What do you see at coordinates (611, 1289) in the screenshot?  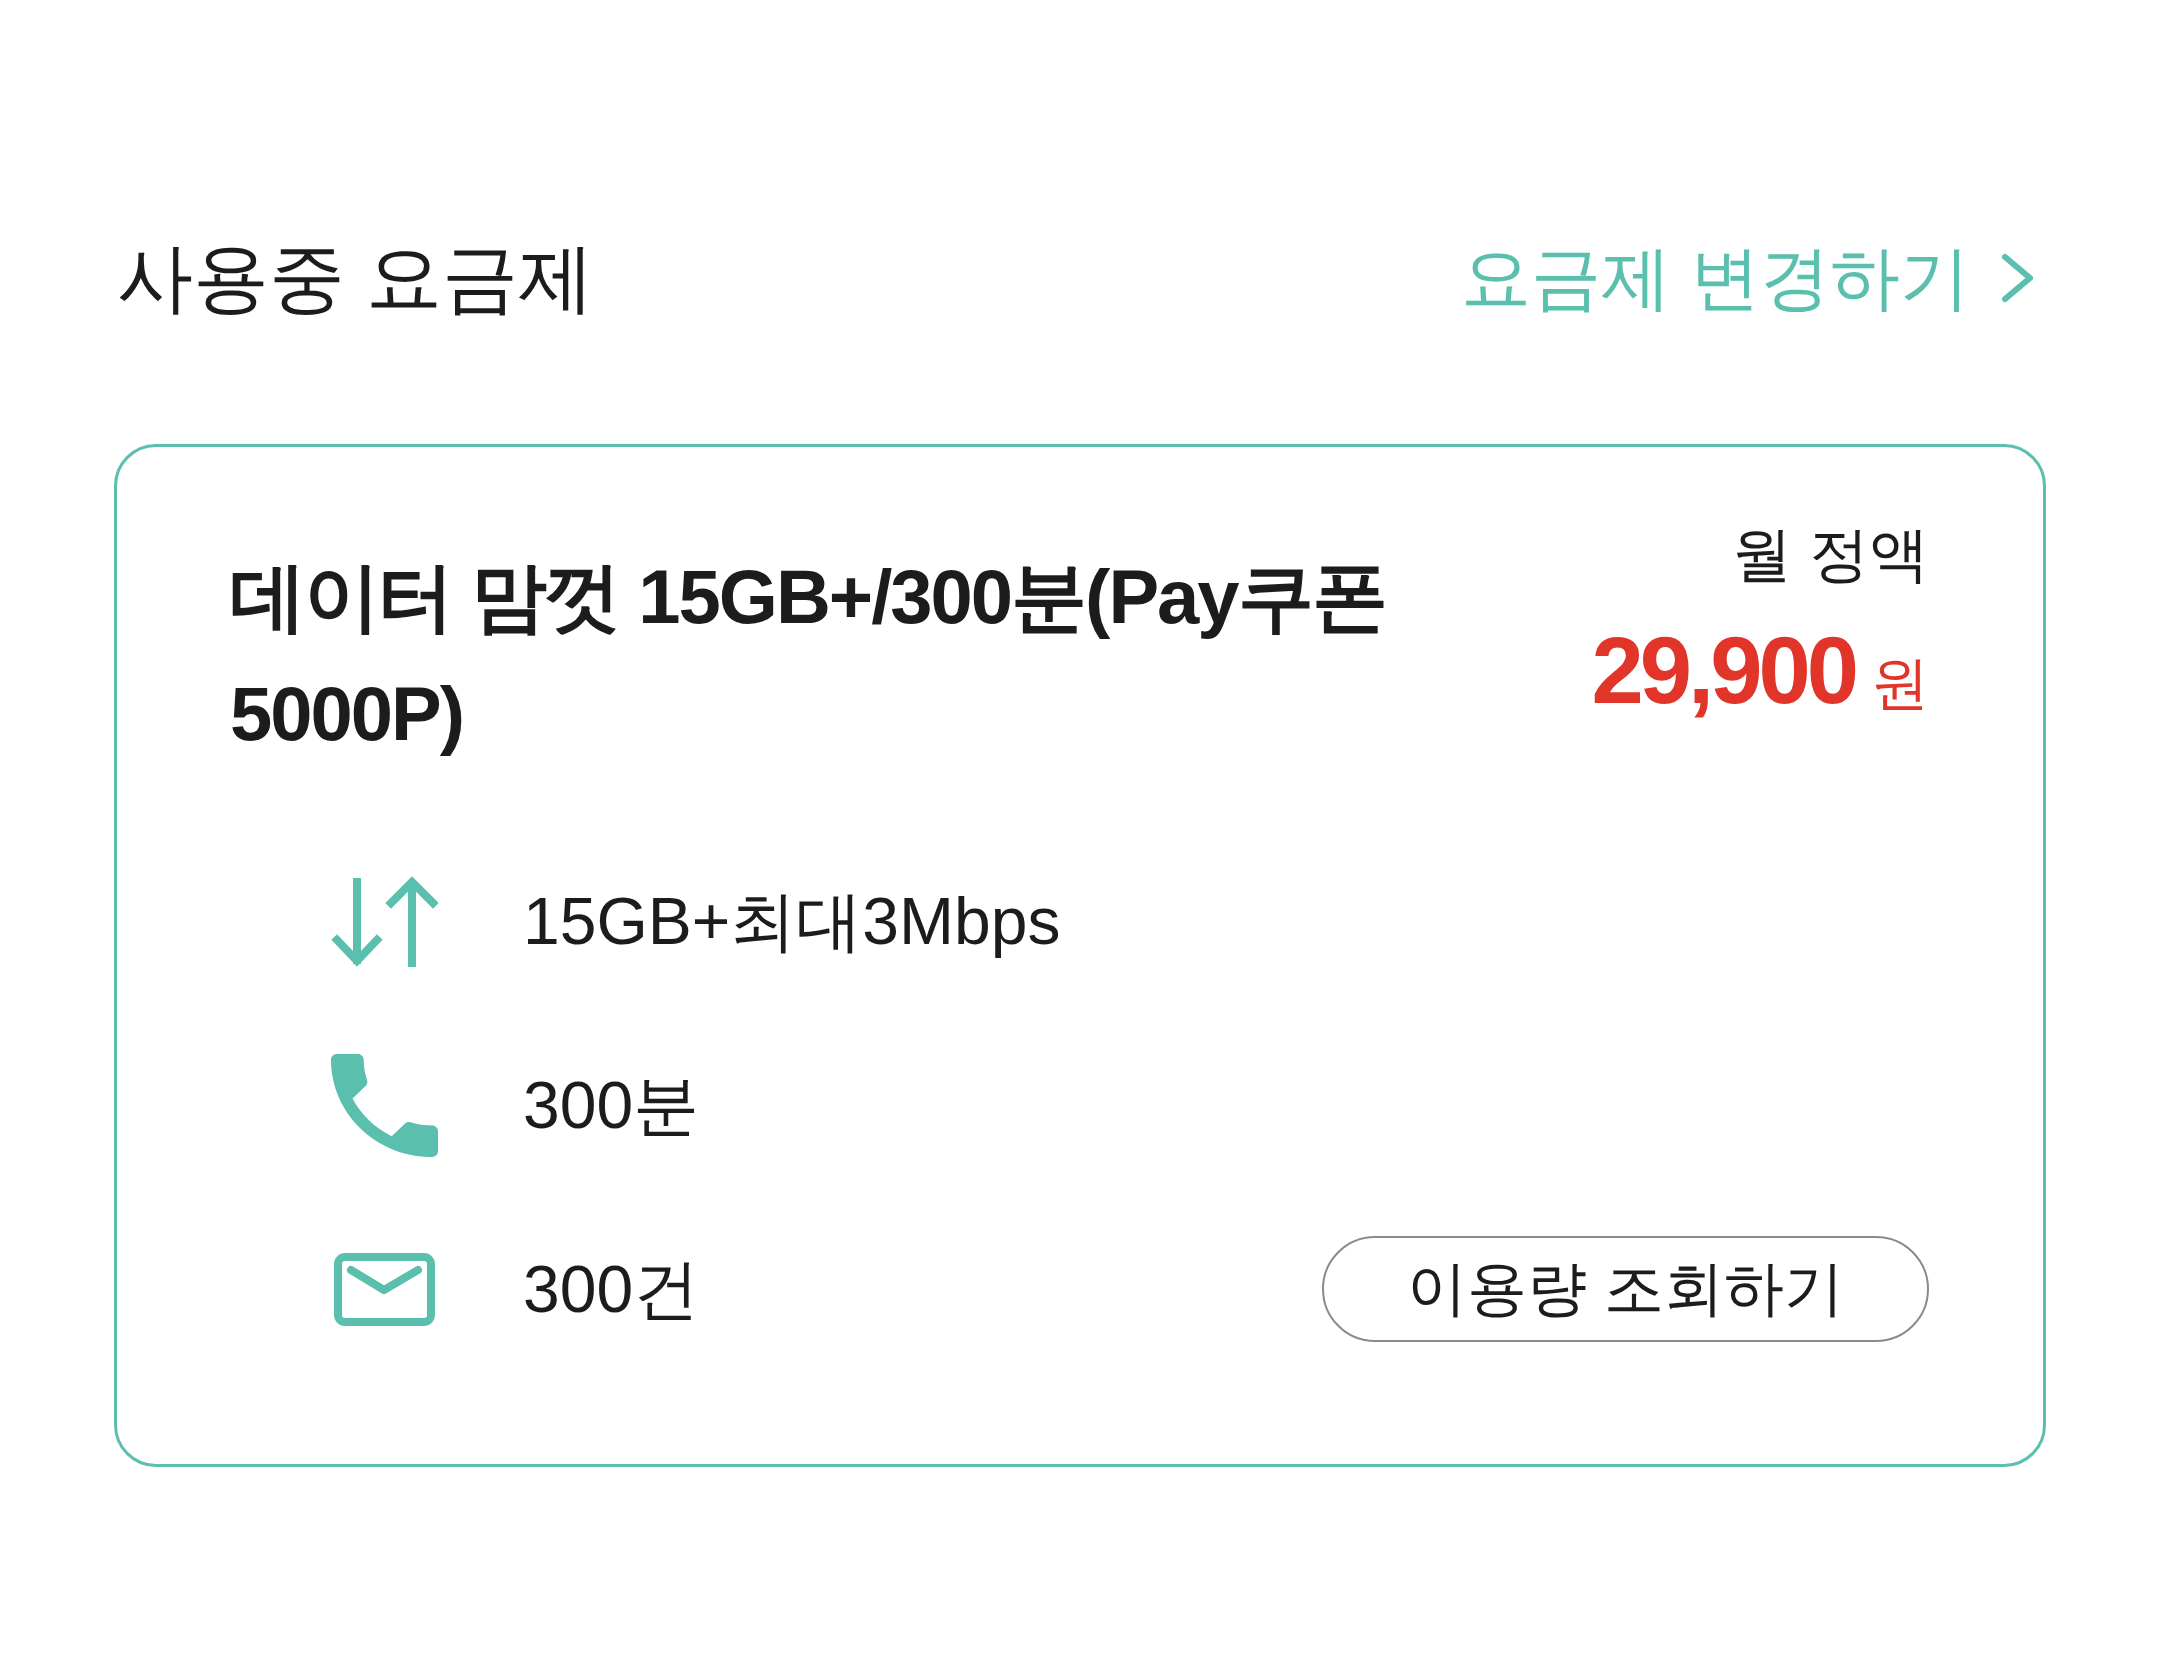 I see `feature-text: 300건` at bounding box center [611, 1289].